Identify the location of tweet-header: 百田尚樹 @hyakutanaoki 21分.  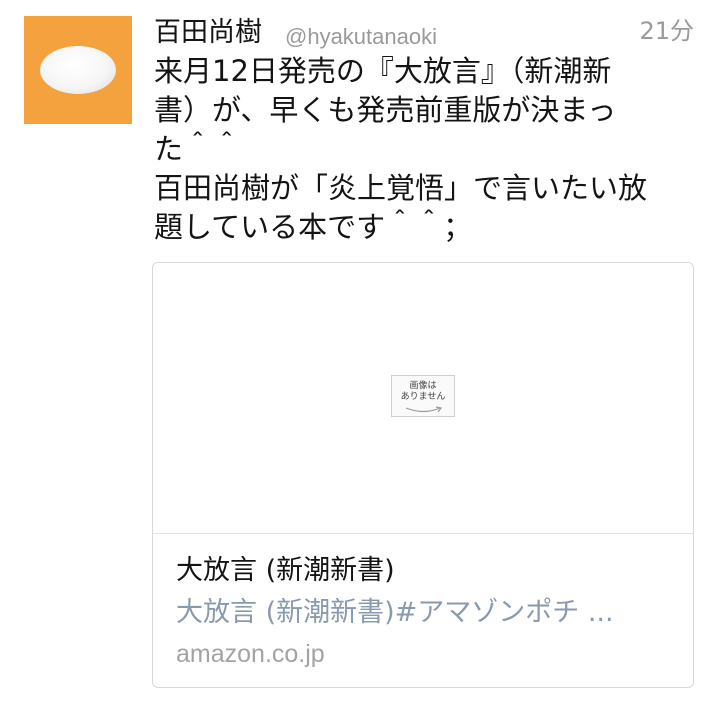
(425, 32).